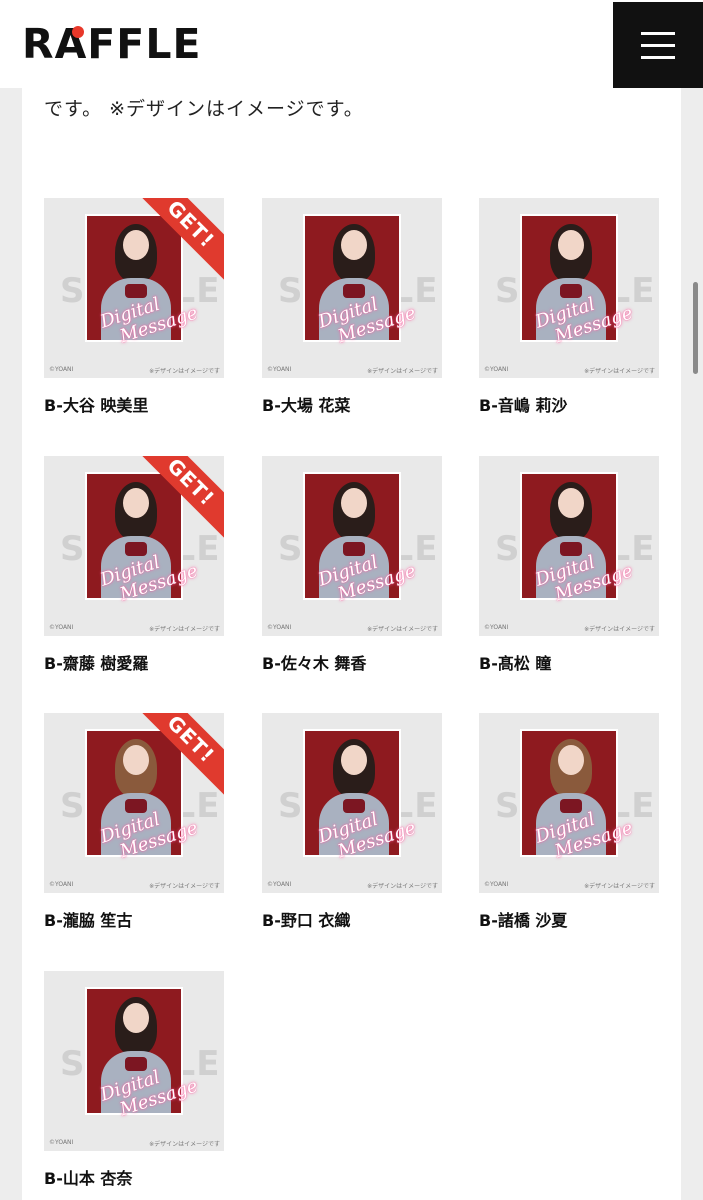 This screenshot has height=1200, width=703. I want to click on menu-button, so click(658, 45).